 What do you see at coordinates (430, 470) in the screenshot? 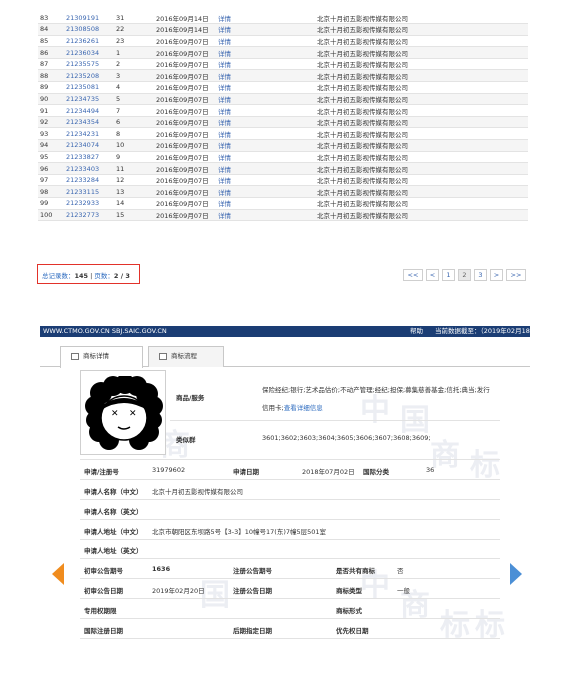
I see `intl-class-value: 36` at bounding box center [430, 470].